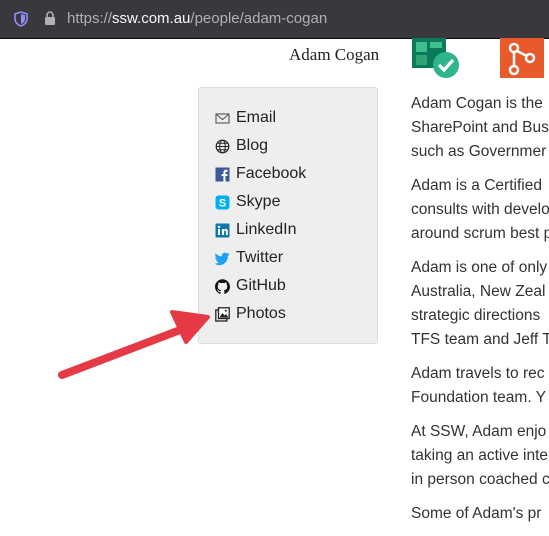  Describe the element at coordinates (479, 431) in the screenshot. I see `bio-line: At SSW, Adam enjo` at that location.